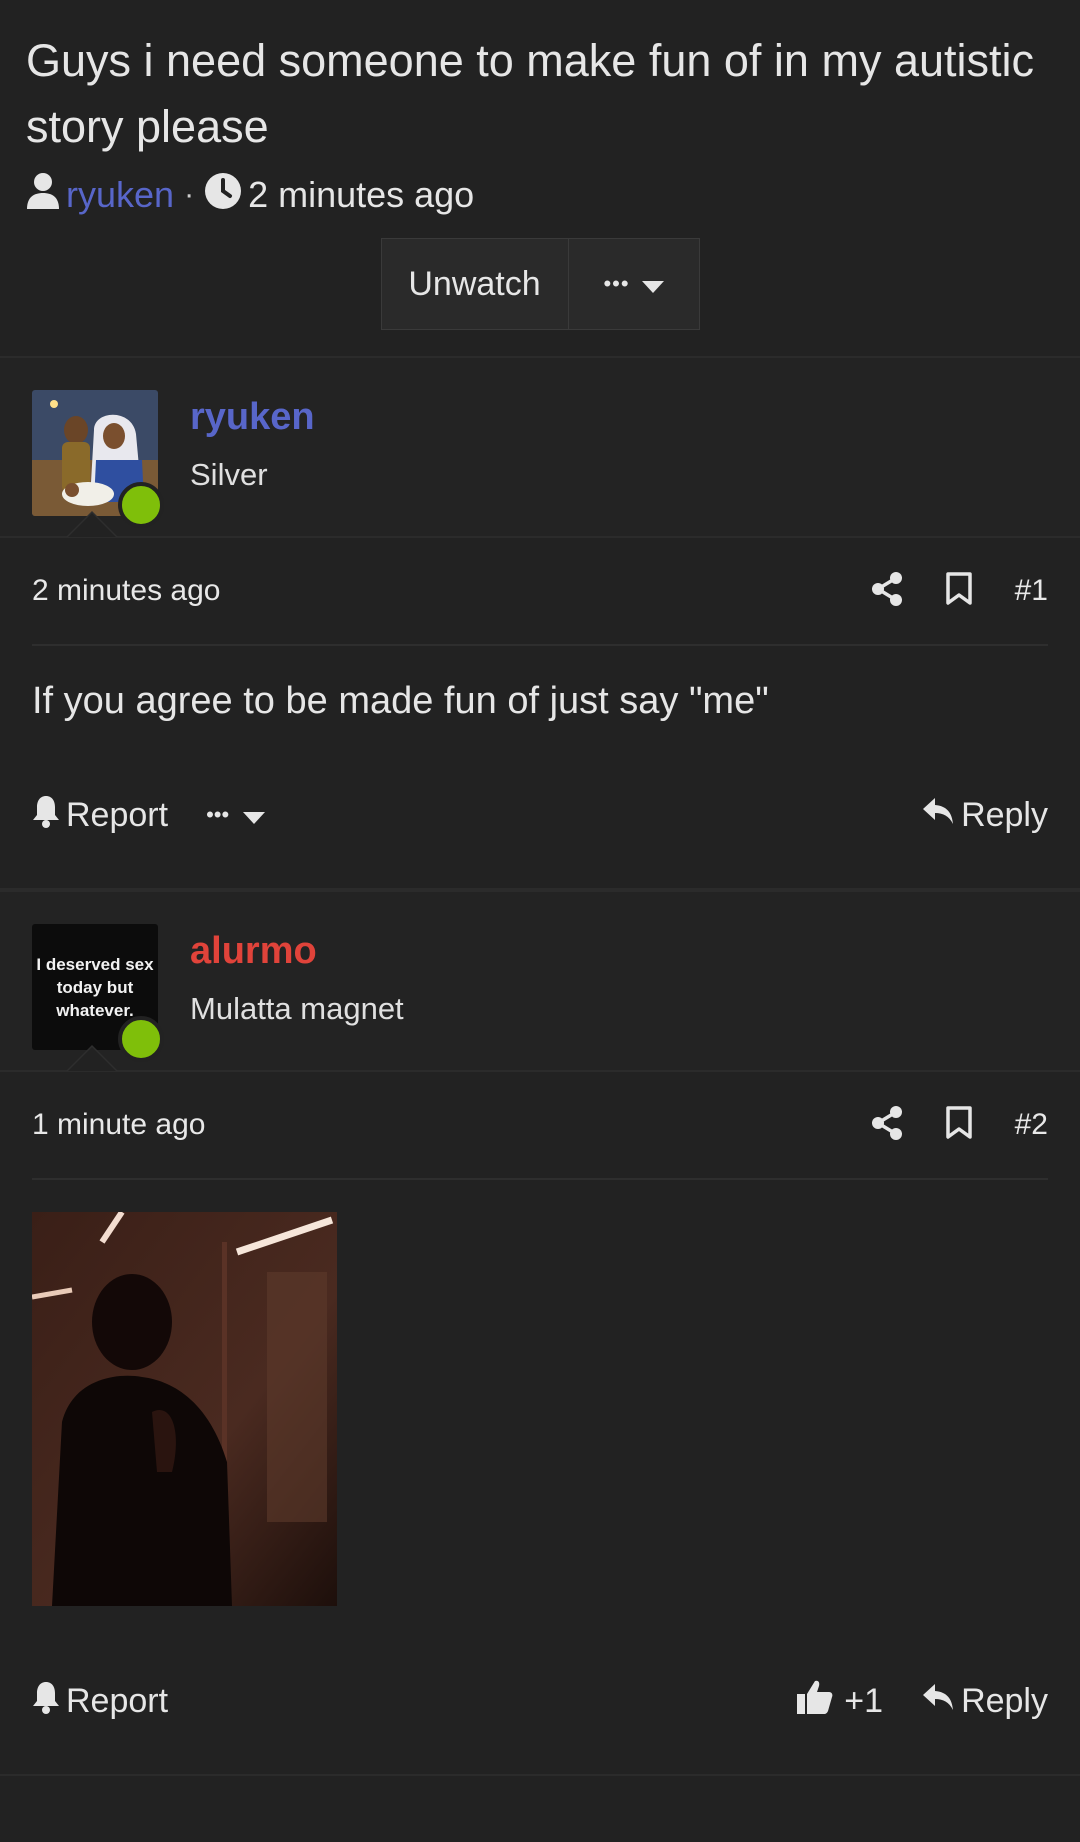 This screenshot has height=1842, width=1080. What do you see at coordinates (43, 195) in the screenshot?
I see `user-icon` at bounding box center [43, 195].